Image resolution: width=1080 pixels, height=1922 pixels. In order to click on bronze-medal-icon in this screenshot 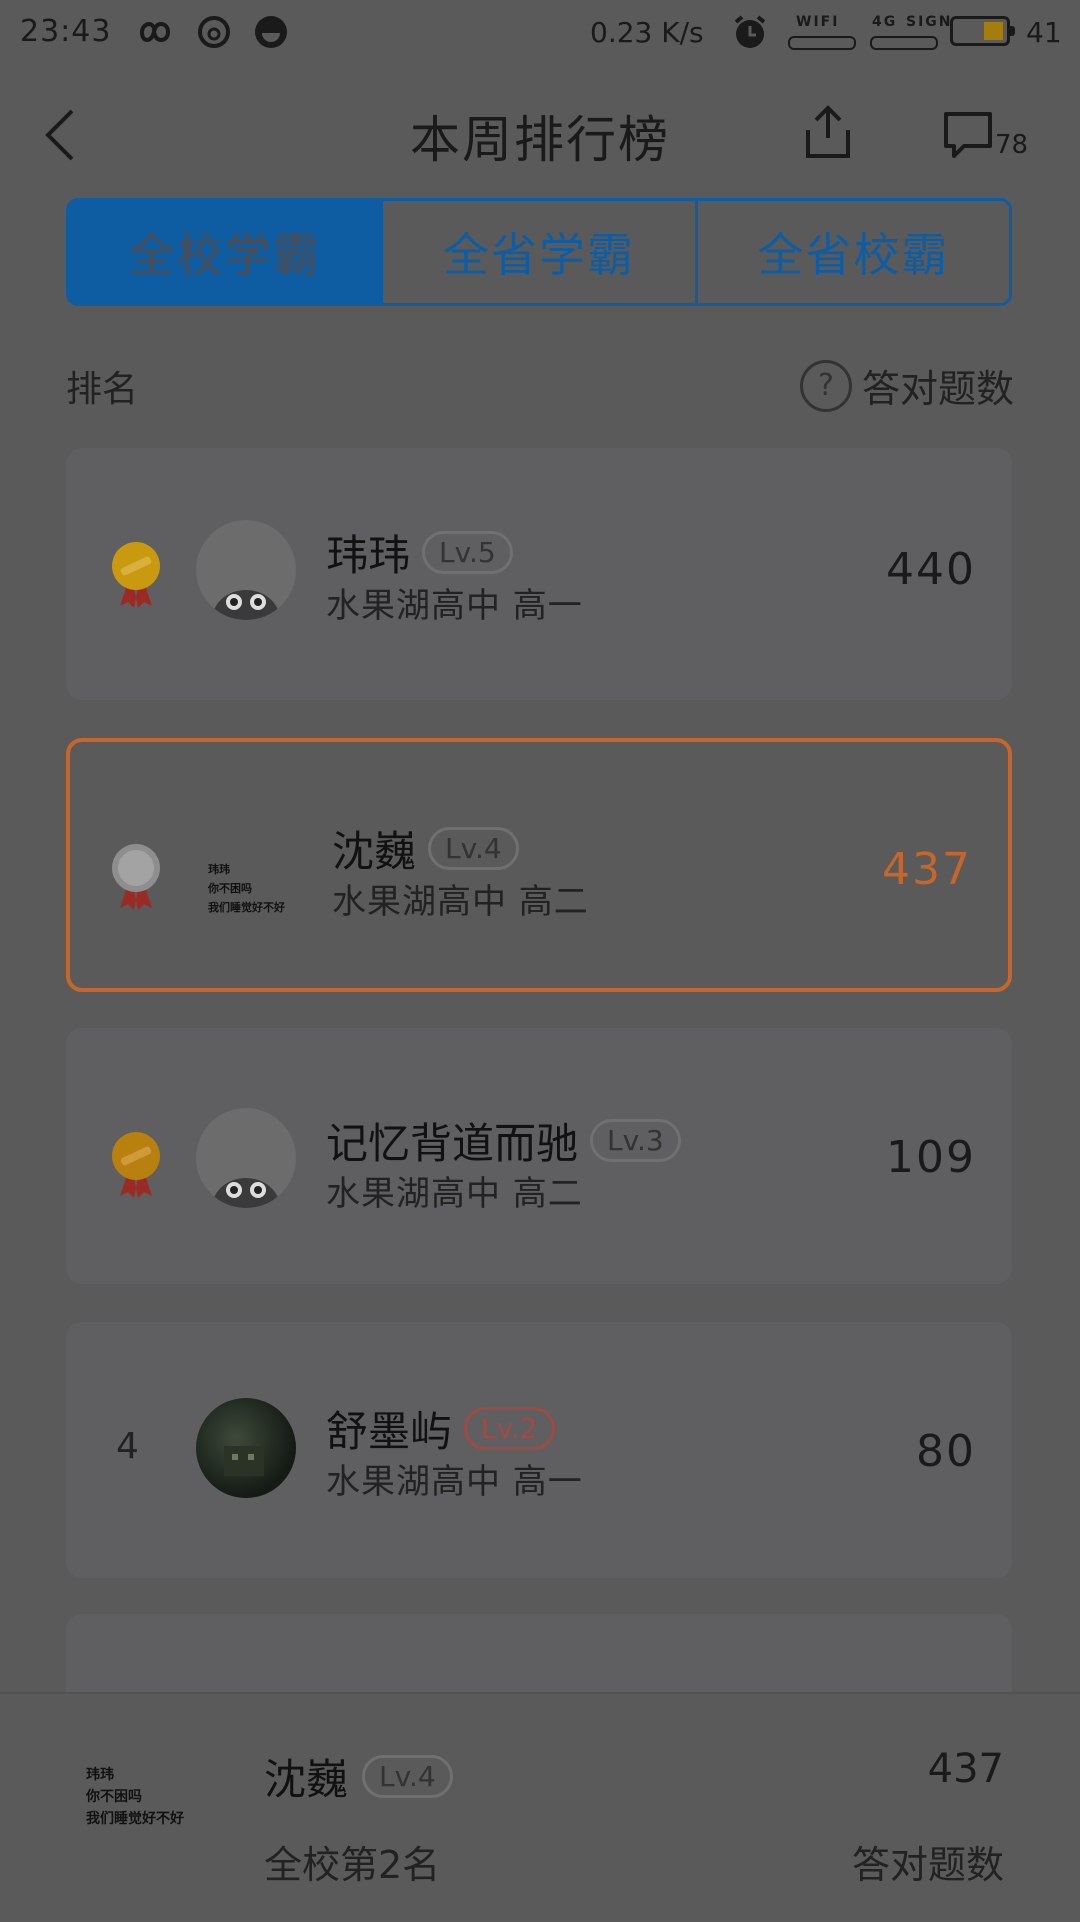, I will do `click(136, 1165)`.